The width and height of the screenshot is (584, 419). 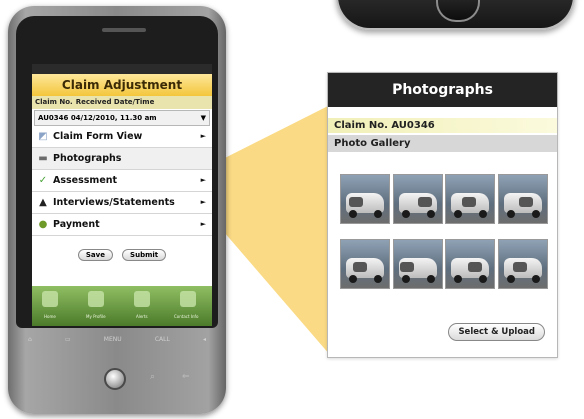 What do you see at coordinates (50, 316) in the screenshot?
I see `dock-label: Home` at bounding box center [50, 316].